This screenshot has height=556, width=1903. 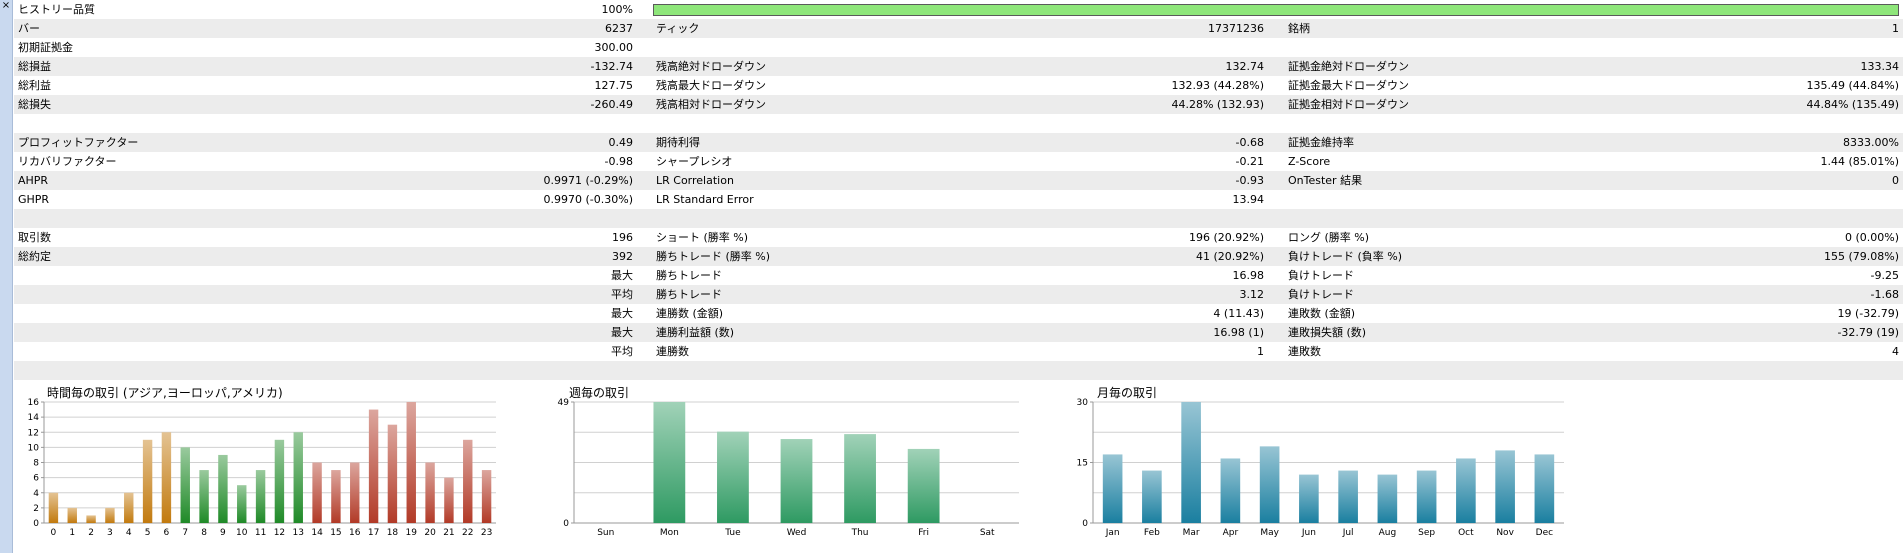 What do you see at coordinates (355, 533) in the screenshot?
I see `chart-x-tick-label: 16` at bounding box center [355, 533].